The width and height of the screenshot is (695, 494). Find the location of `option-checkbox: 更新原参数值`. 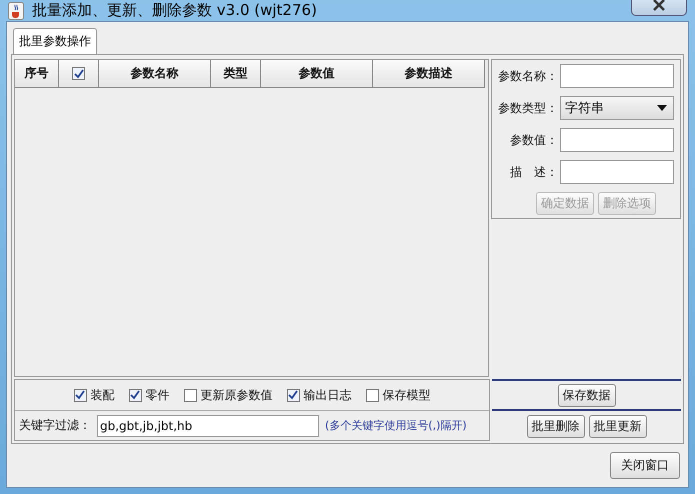

option-checkbox: 更新原参数值 is located at coordinates (228, 395).